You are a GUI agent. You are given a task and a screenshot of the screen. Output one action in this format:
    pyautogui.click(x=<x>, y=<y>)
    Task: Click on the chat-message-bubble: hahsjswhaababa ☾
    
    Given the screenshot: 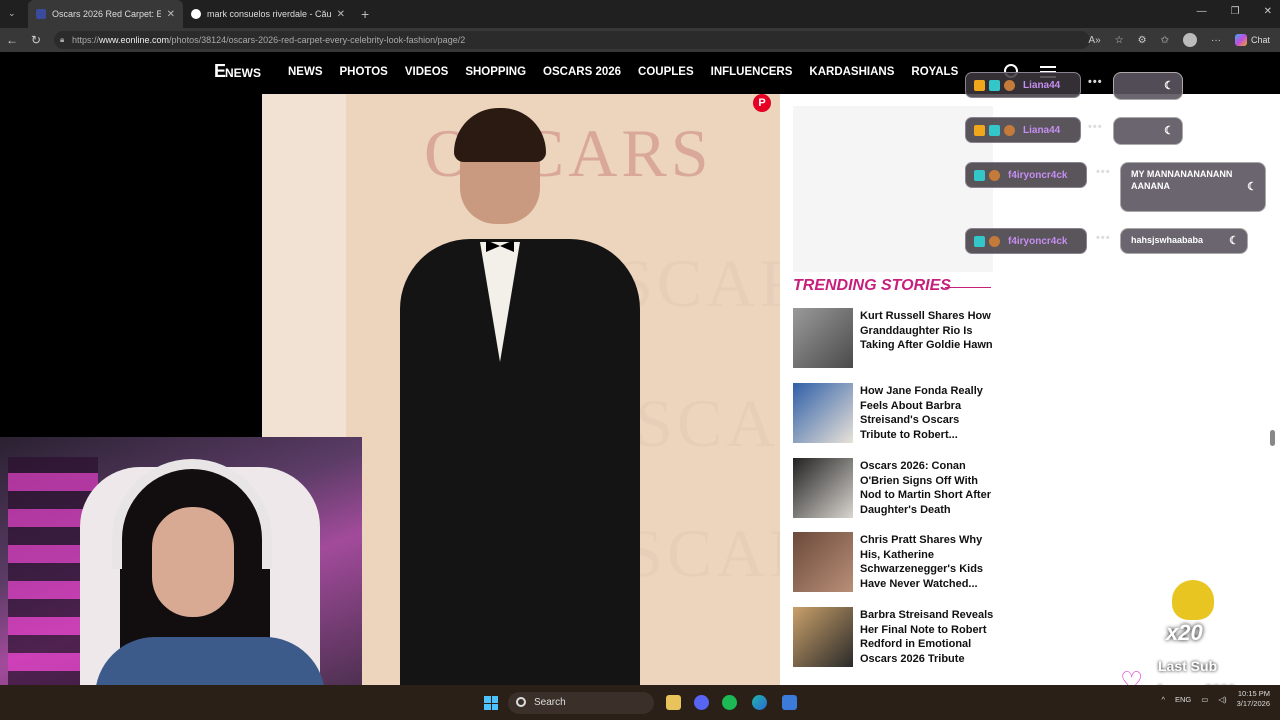 What is the action you would take?
    pyautogui.click(x=1184, y=241)
    